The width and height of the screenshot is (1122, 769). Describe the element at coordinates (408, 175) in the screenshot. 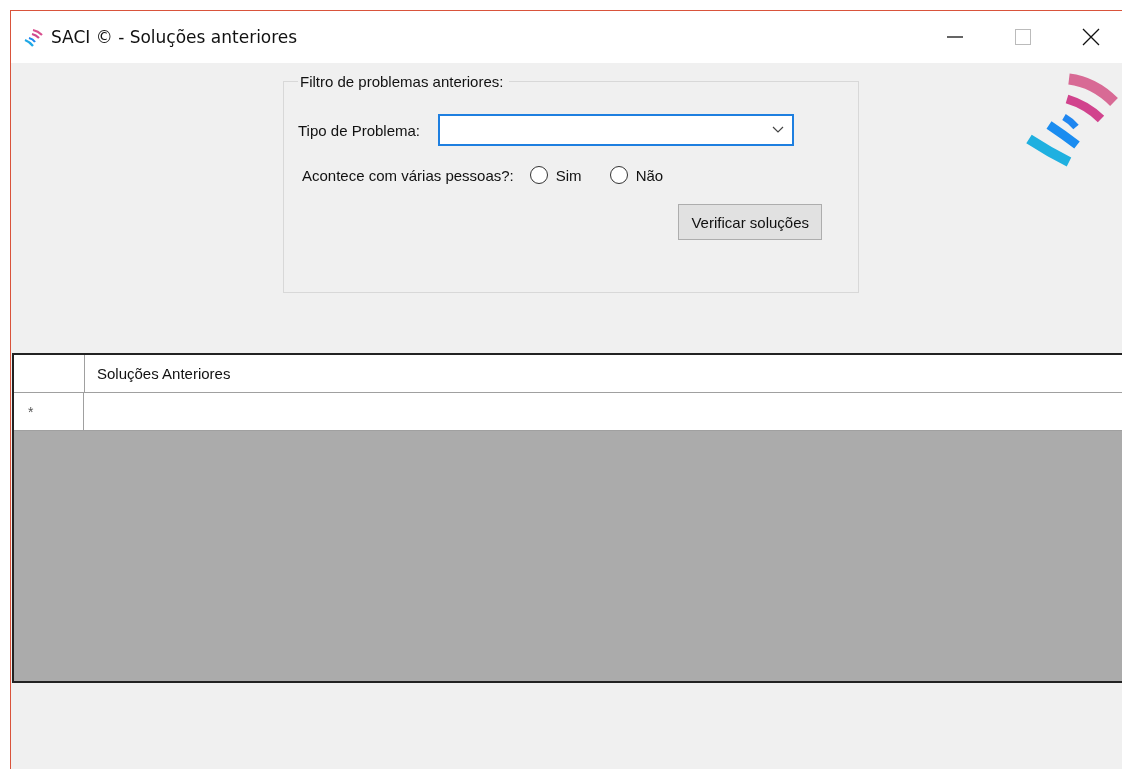

I see `question-label: Acontece com várias pessoas?:` at that location.